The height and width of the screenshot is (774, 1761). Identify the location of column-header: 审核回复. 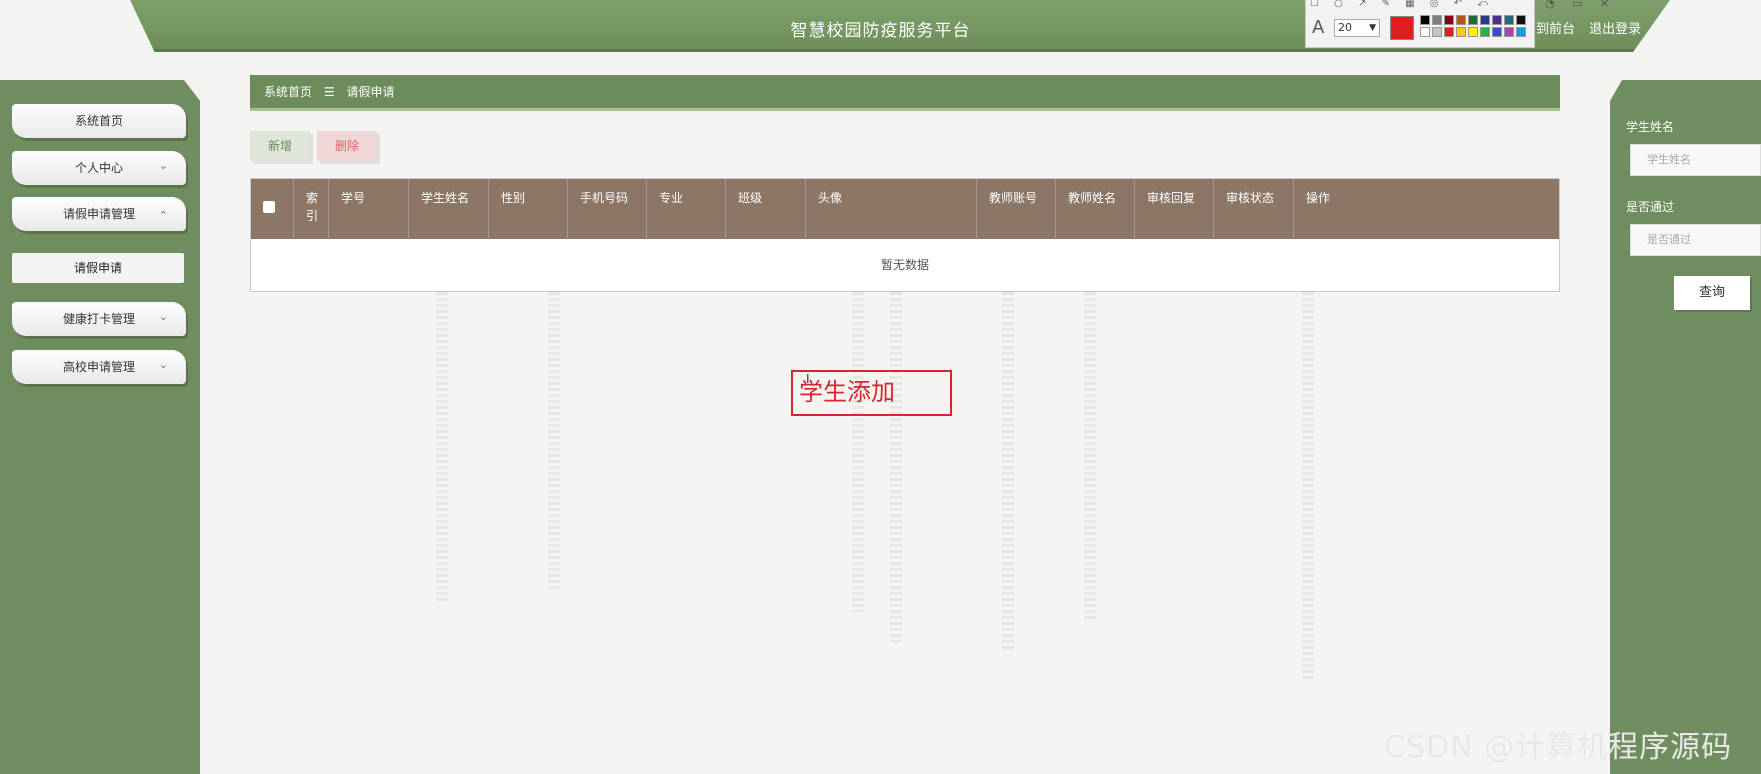
(1174, 209).